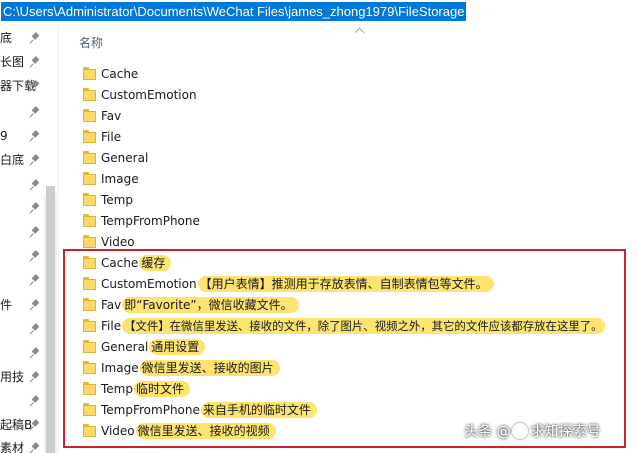 The height and width of the screenshot is (453, 637). I want to click on nav-scrollbar-thumb, so click(50, 319).